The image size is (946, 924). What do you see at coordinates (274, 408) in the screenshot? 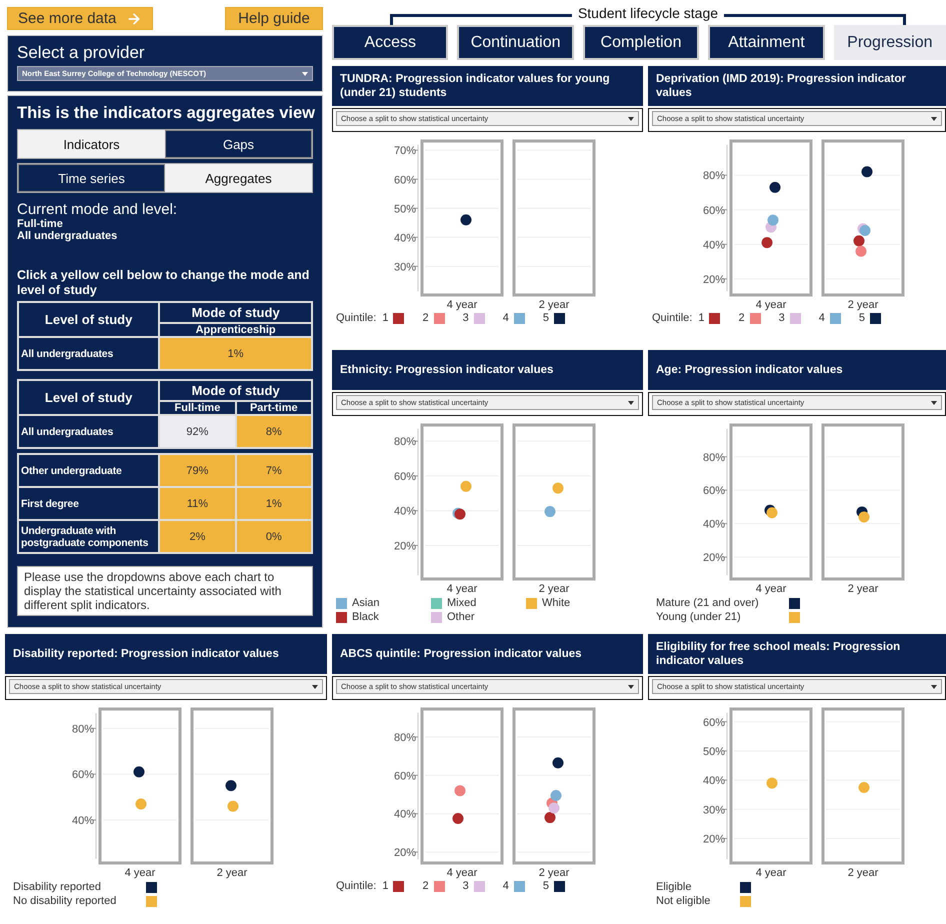
I see `table-header: Part-time` at bounding box center [274, 408].